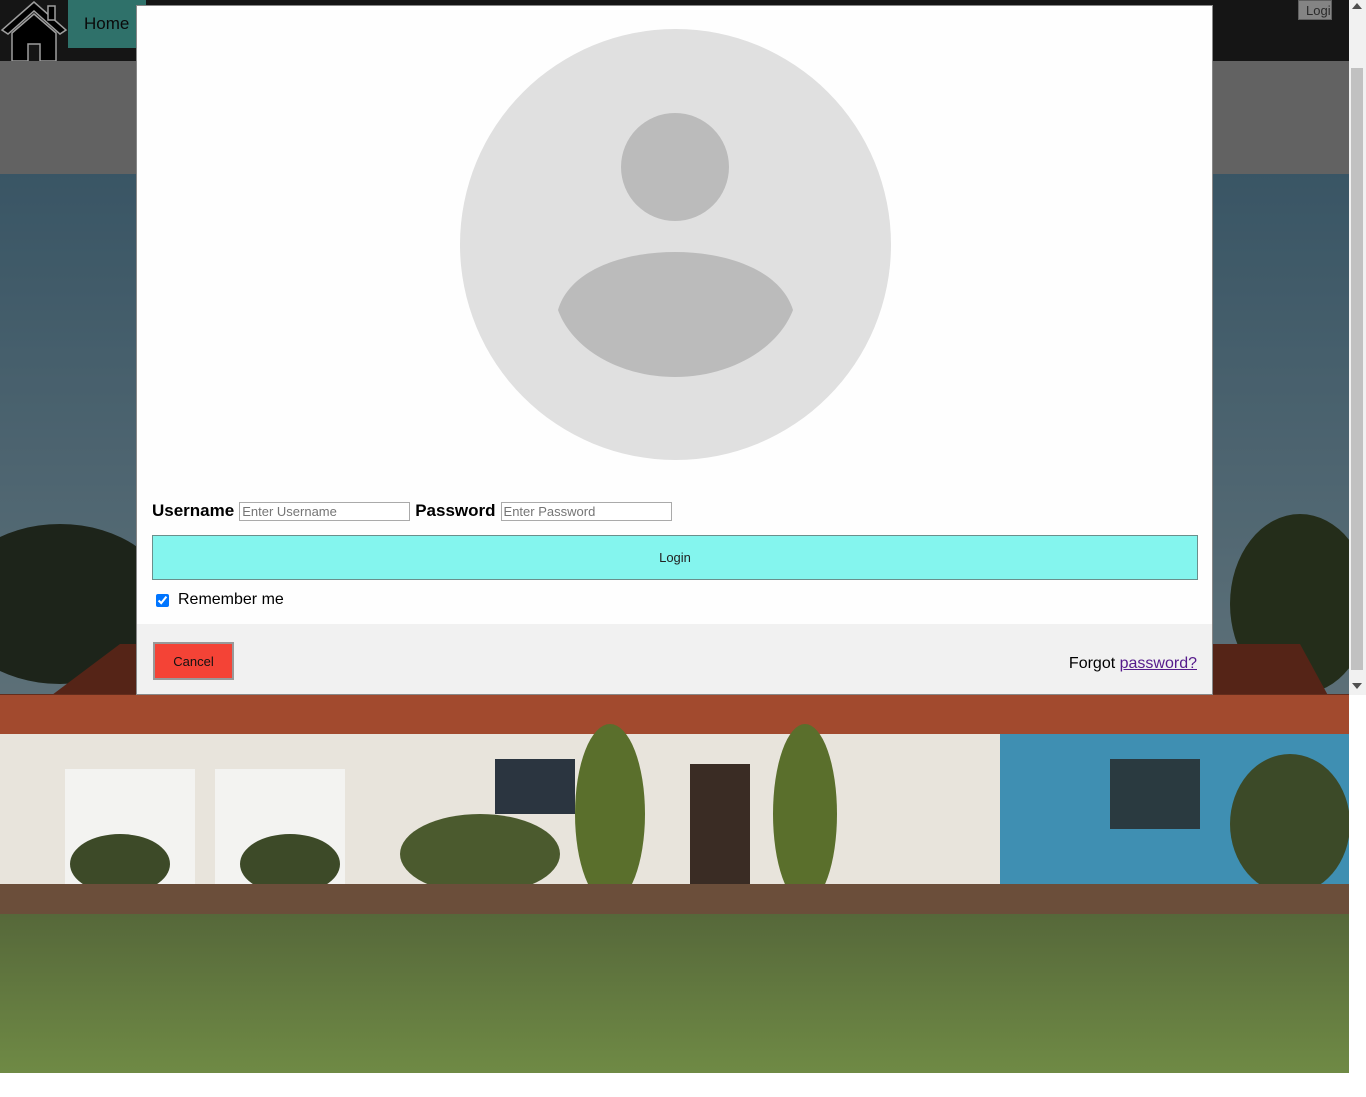 The width and height of the screenshot is (1366, 1097). Describe the element at coordinates (412, 511) in the screenshot. I see `credentials-row: Username Password` at that location.